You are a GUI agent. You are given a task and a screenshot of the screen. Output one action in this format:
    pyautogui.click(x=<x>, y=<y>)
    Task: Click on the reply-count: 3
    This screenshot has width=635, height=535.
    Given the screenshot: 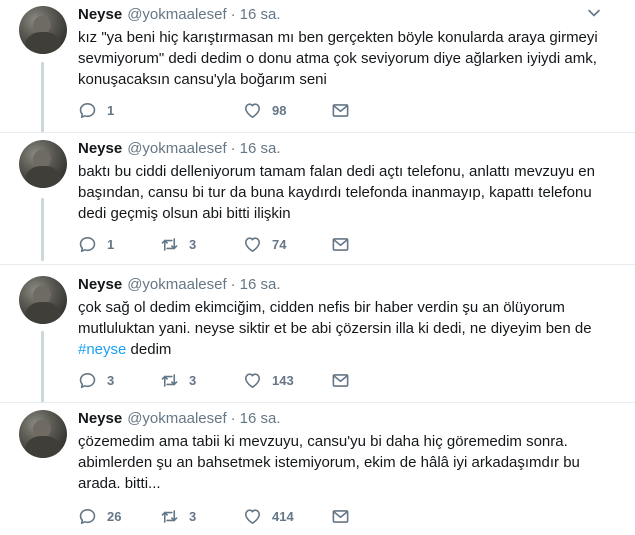 What is the action you would take?
    pyautogui.click(x=111, y=380)
    